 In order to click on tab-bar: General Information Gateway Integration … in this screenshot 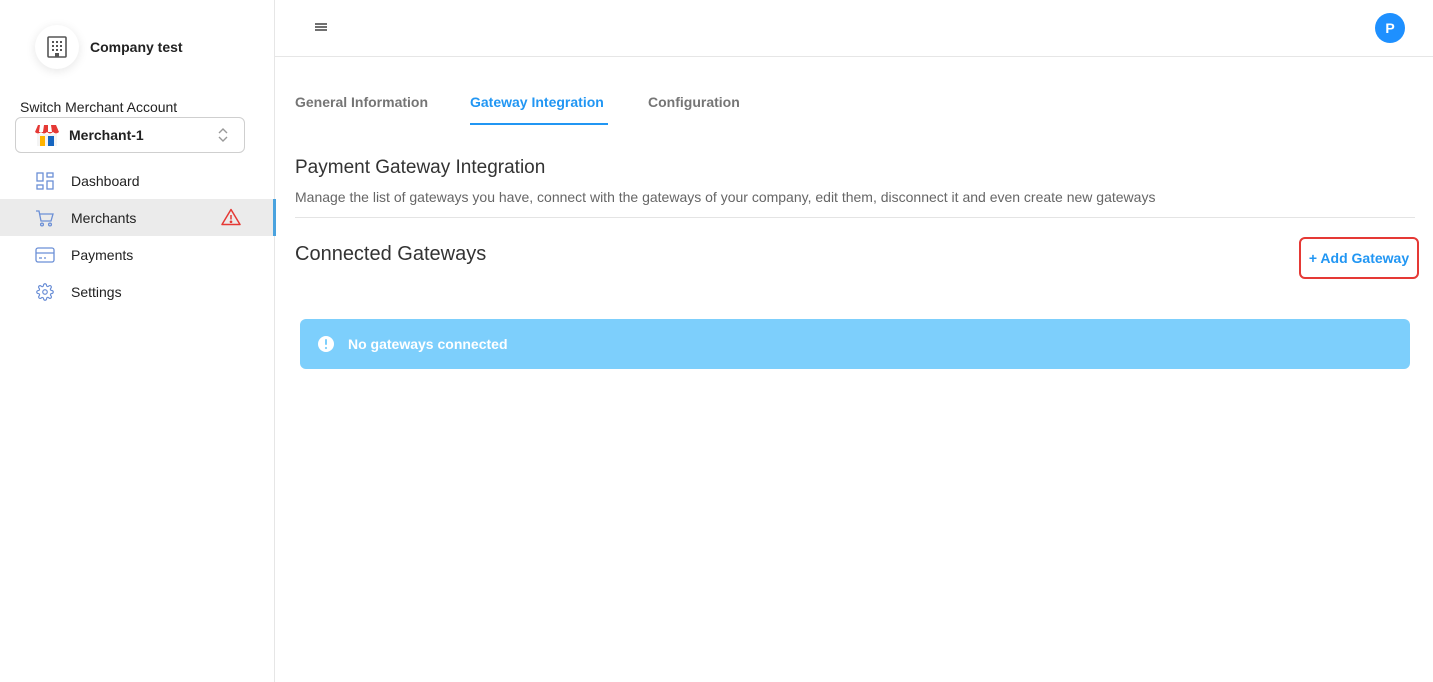, I will do `click(531, 106)`.